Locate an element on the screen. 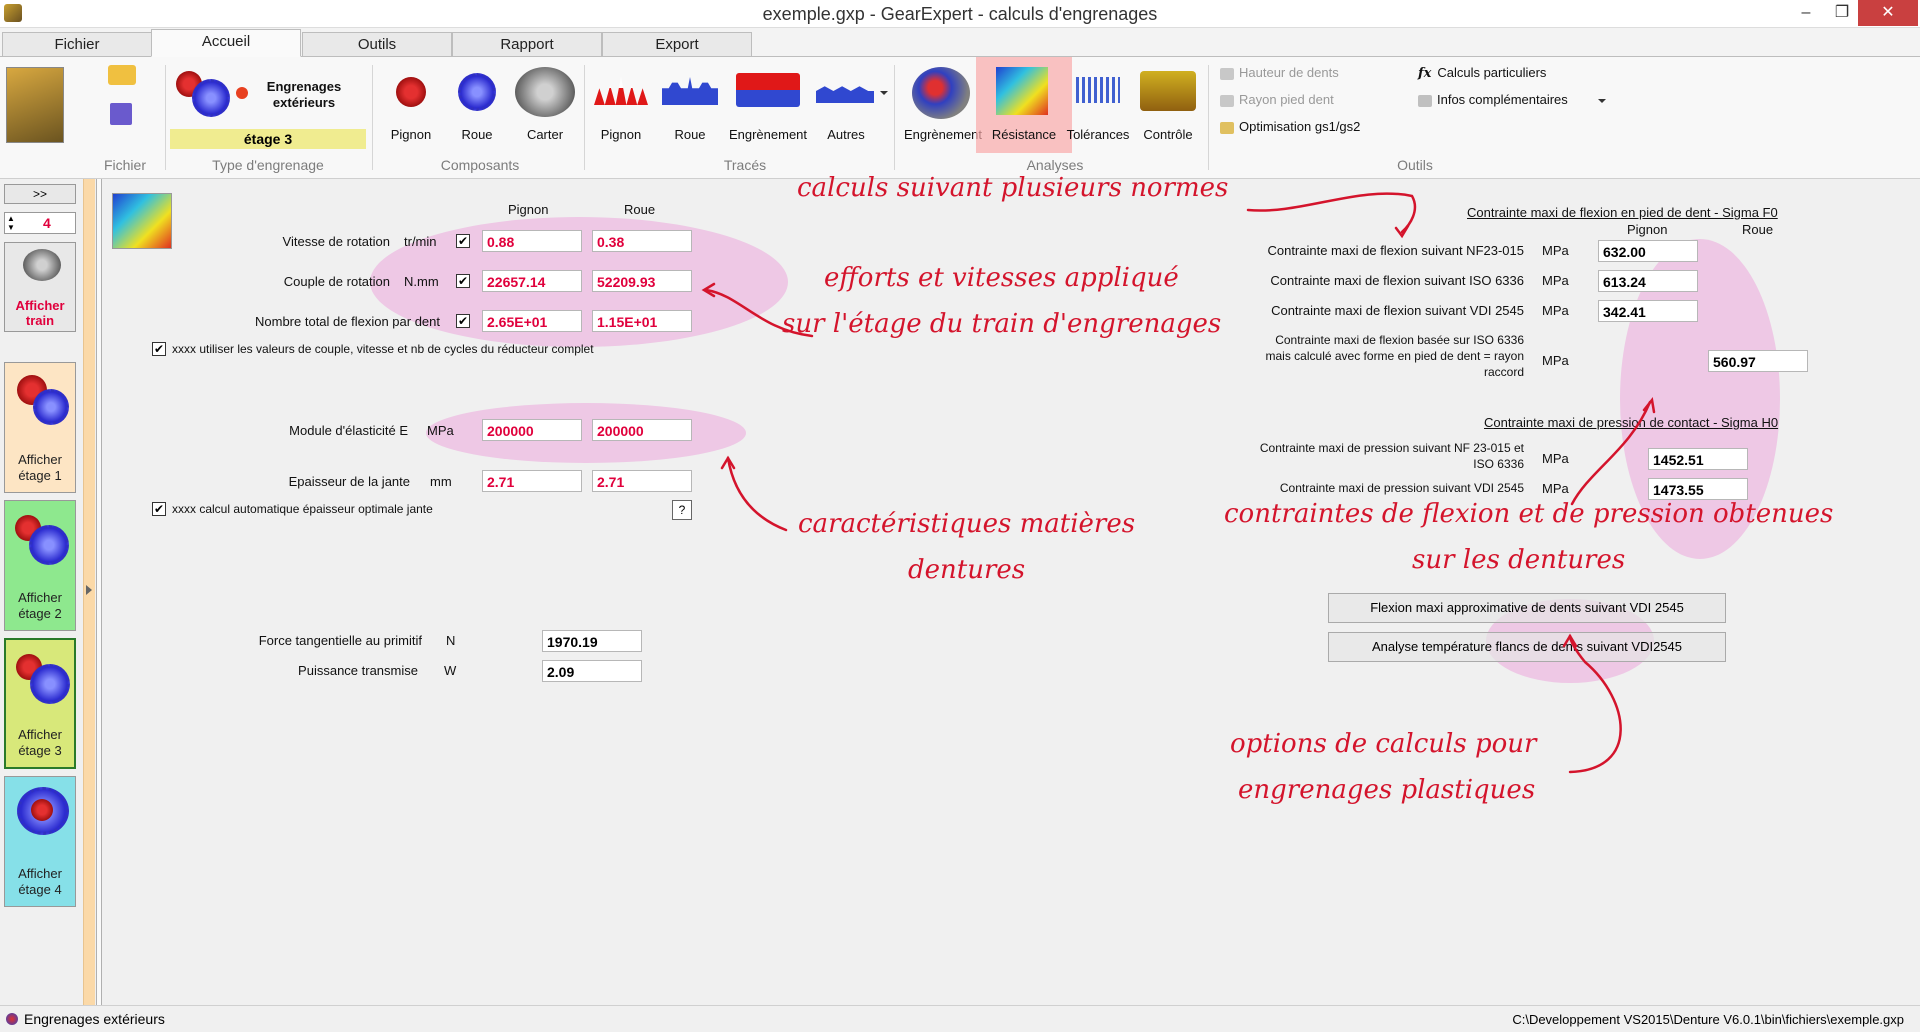 The image size is (1920, 1032). puissance-label: Puissance transmise is located at coordinates (358, 670).